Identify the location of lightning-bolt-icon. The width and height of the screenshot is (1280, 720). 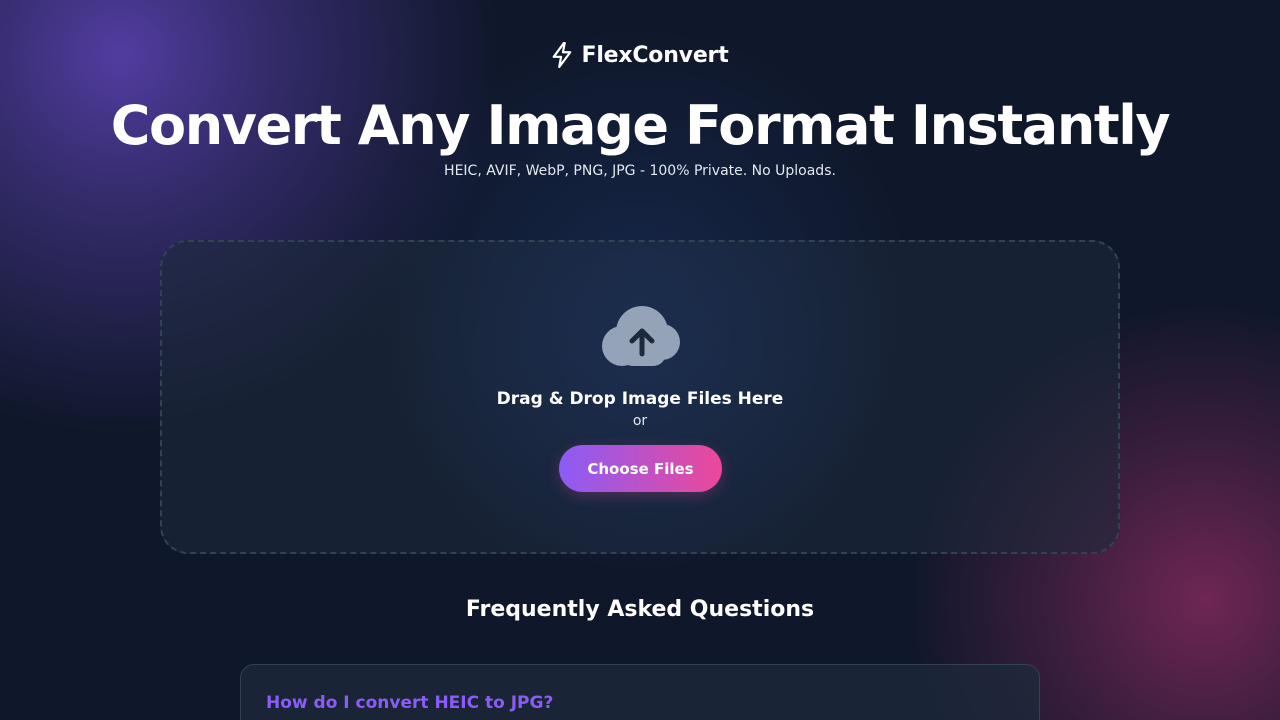
(562, 55).